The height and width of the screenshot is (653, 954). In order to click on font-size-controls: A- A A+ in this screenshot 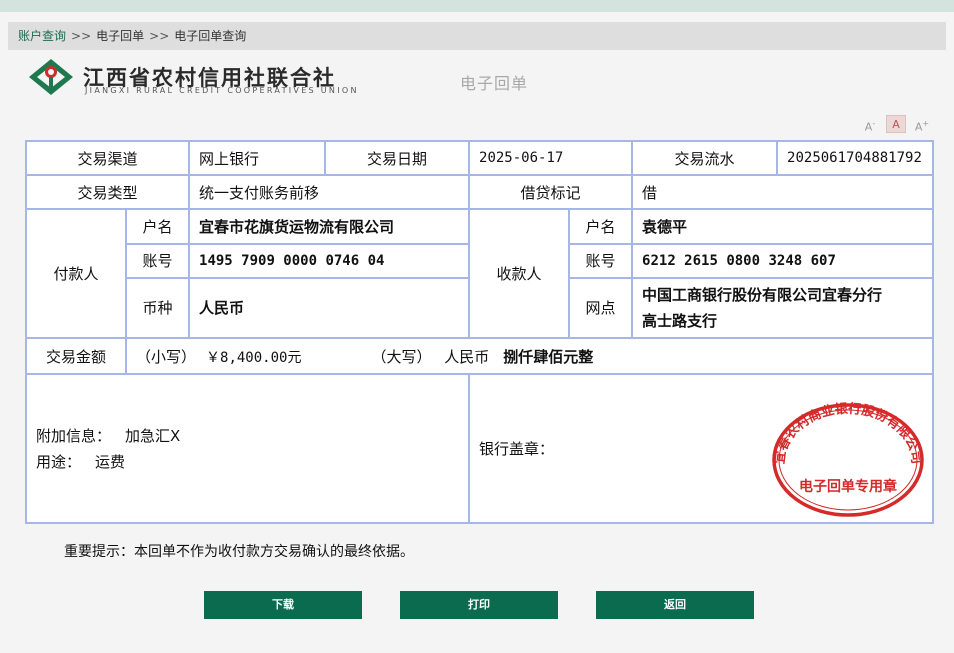, I will do `click(898, 125)`.